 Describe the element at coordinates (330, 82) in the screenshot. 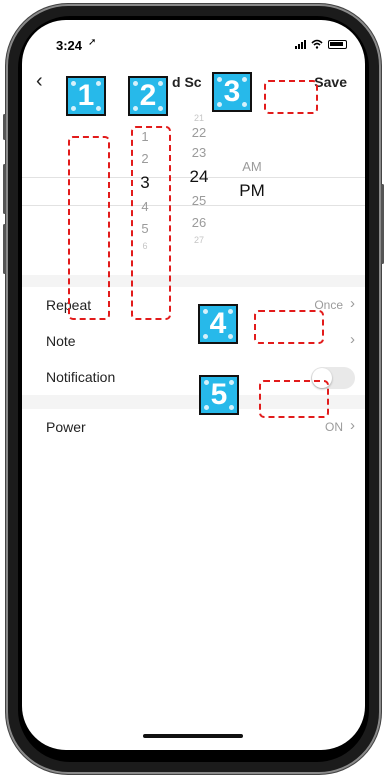

I see `save-button: Save` at that location.